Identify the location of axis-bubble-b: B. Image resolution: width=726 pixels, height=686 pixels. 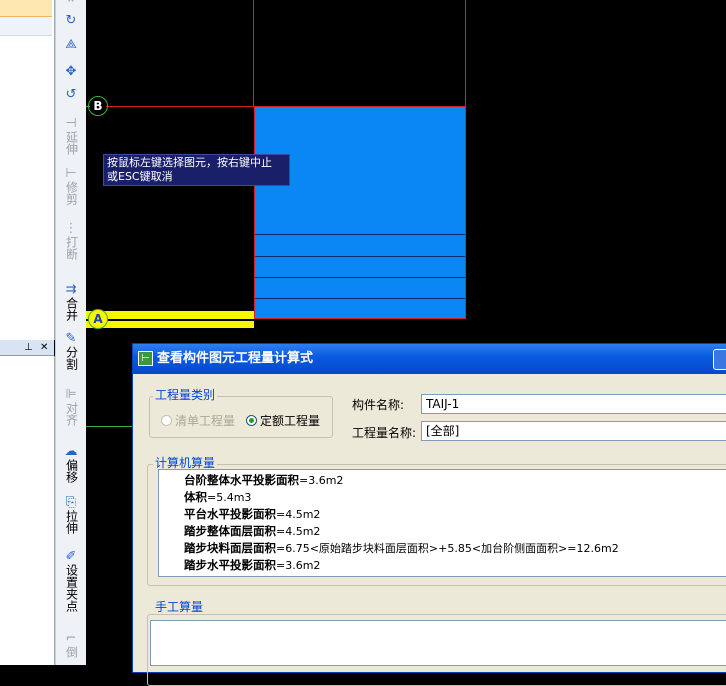
(98, 106).